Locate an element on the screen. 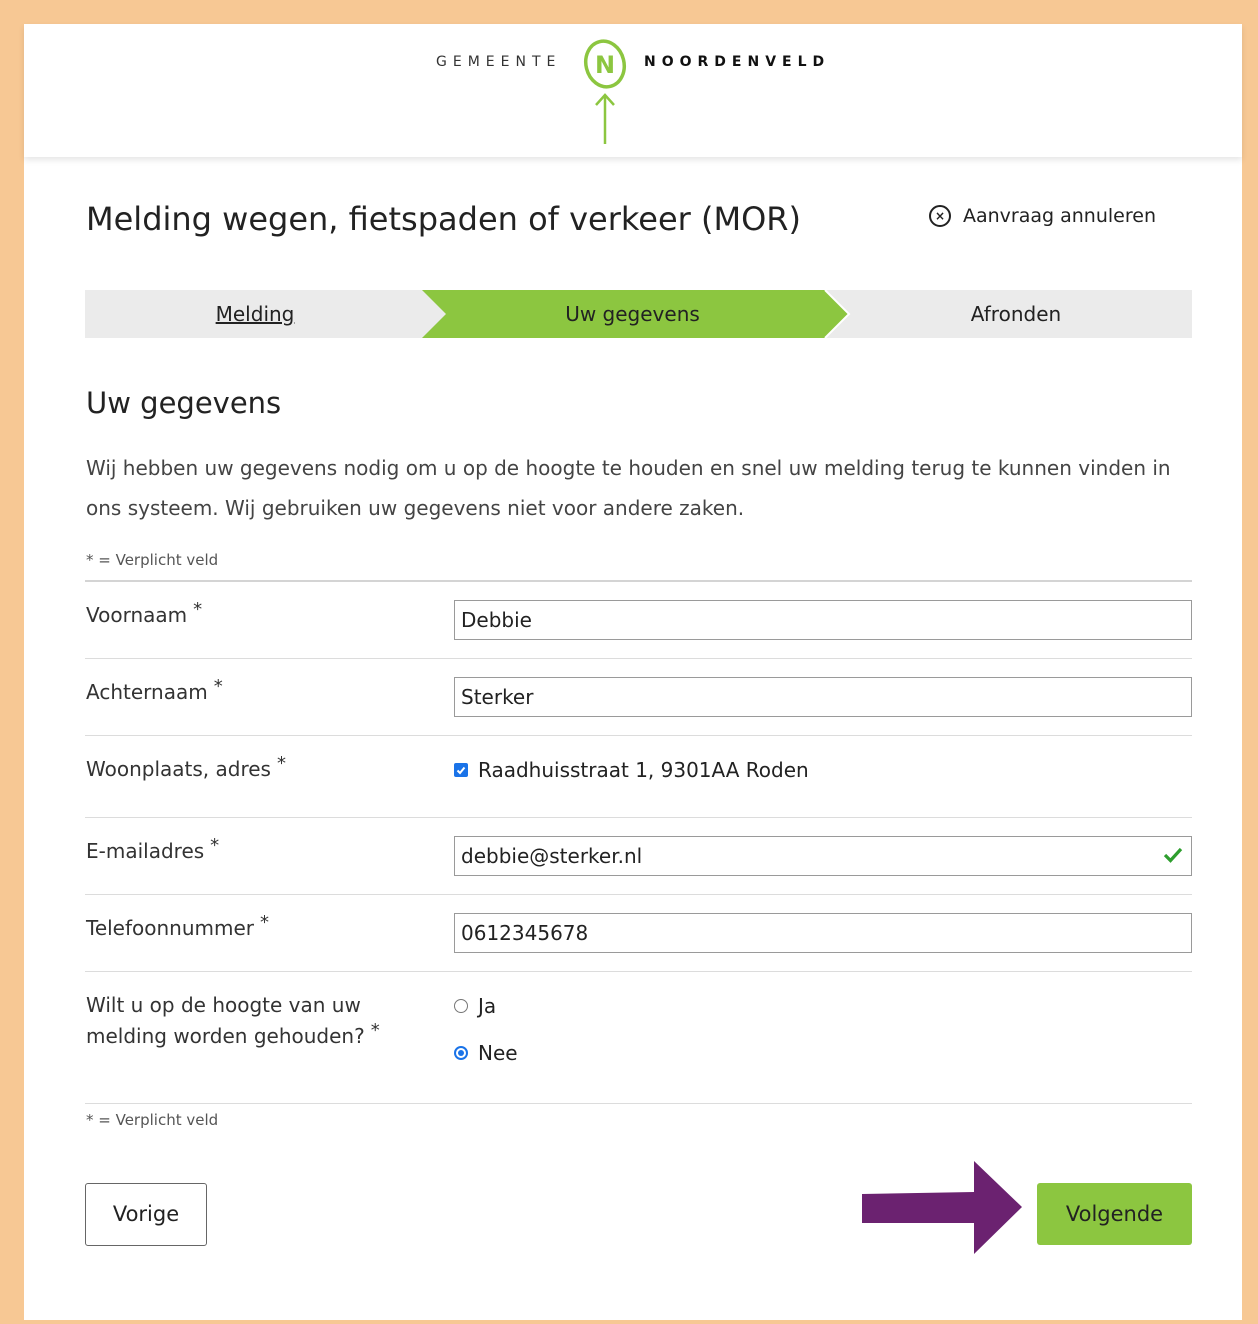 Image resolution: width=1258 pixels, height=1324 pixels. site-header: GEMEENTE N NOORDENVELD is located at coordinates (633, 90).